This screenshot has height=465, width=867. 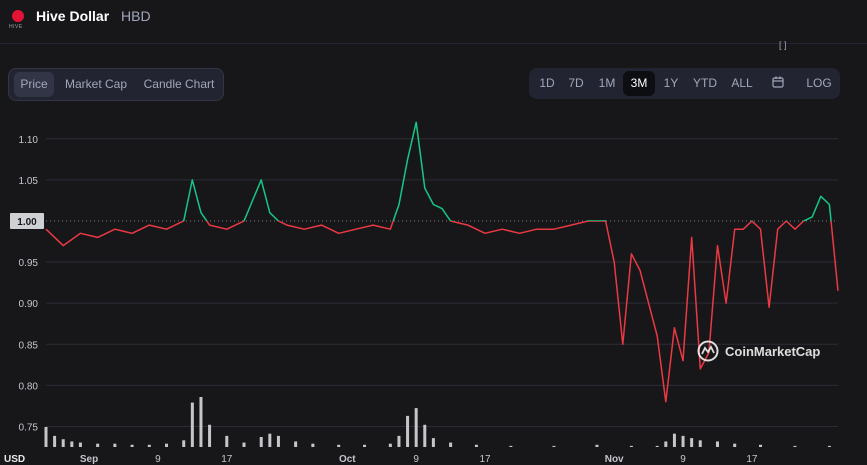 I want to click on y-axis: 1.10 1.05 0.95 0.90 0.85 0.80 0.75 1.00, so click(x=27, y=284).